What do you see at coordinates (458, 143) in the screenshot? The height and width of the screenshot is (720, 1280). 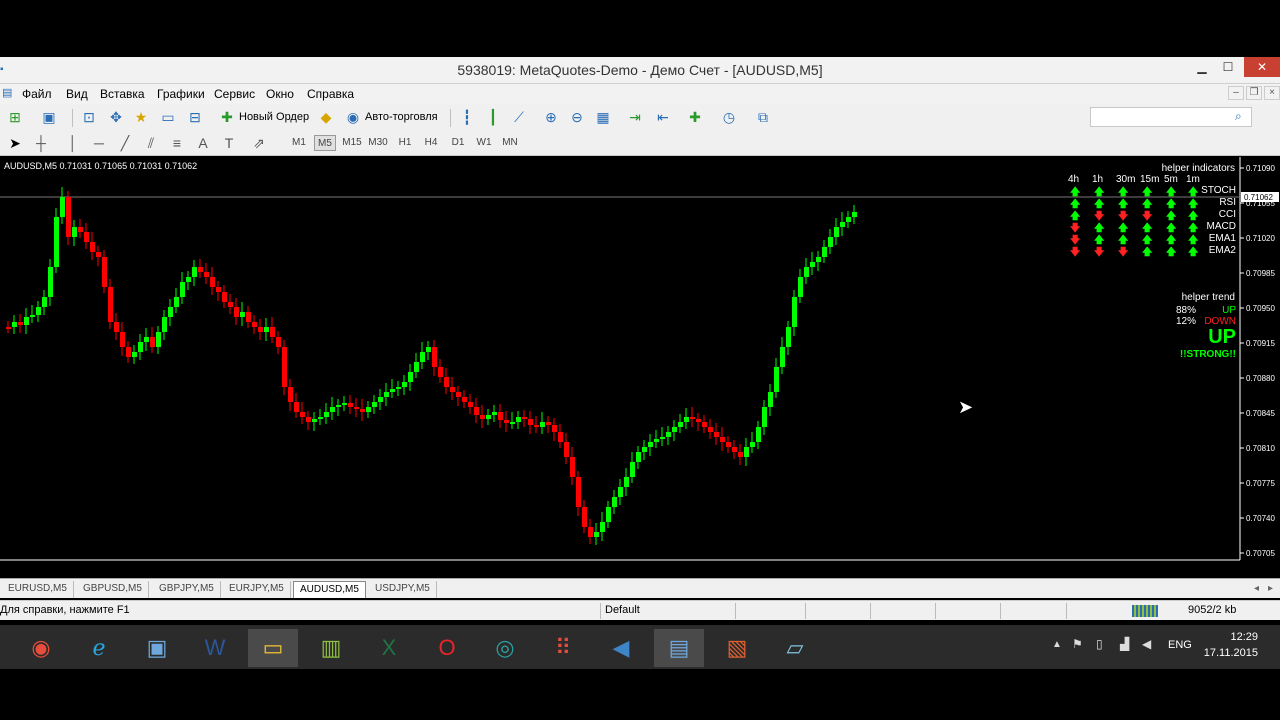 I see `timeframe-d1: D1` at bounding box center [458, 143].